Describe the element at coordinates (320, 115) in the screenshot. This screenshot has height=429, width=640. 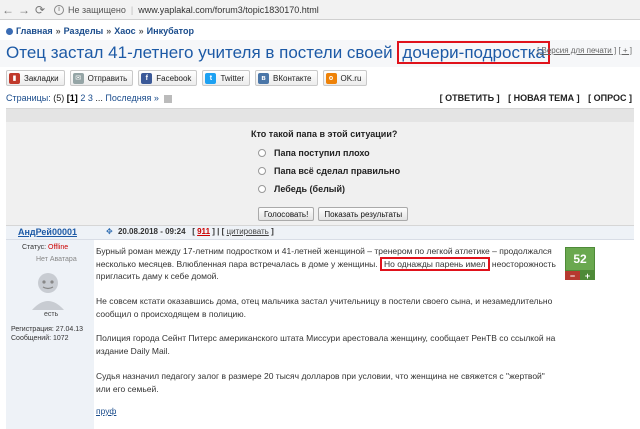
I see `poll-header-bar` at that location.